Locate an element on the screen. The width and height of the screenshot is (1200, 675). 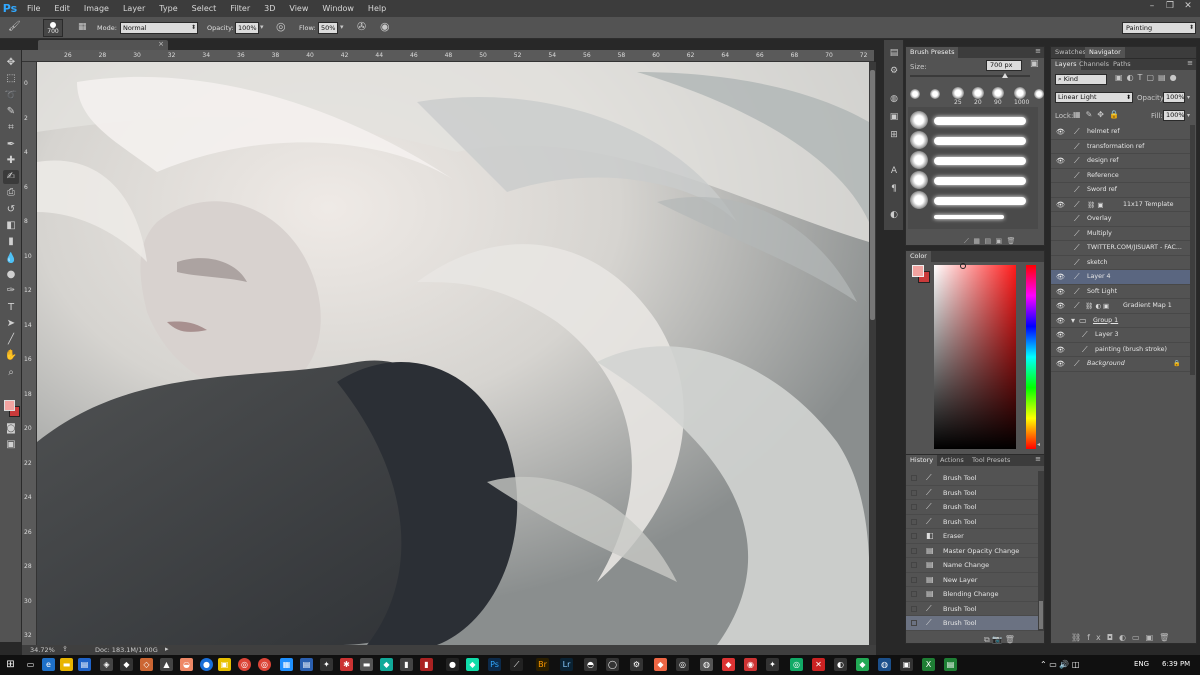
layer-row: ⟋ Multiply is located at coordinates (1121, 234).